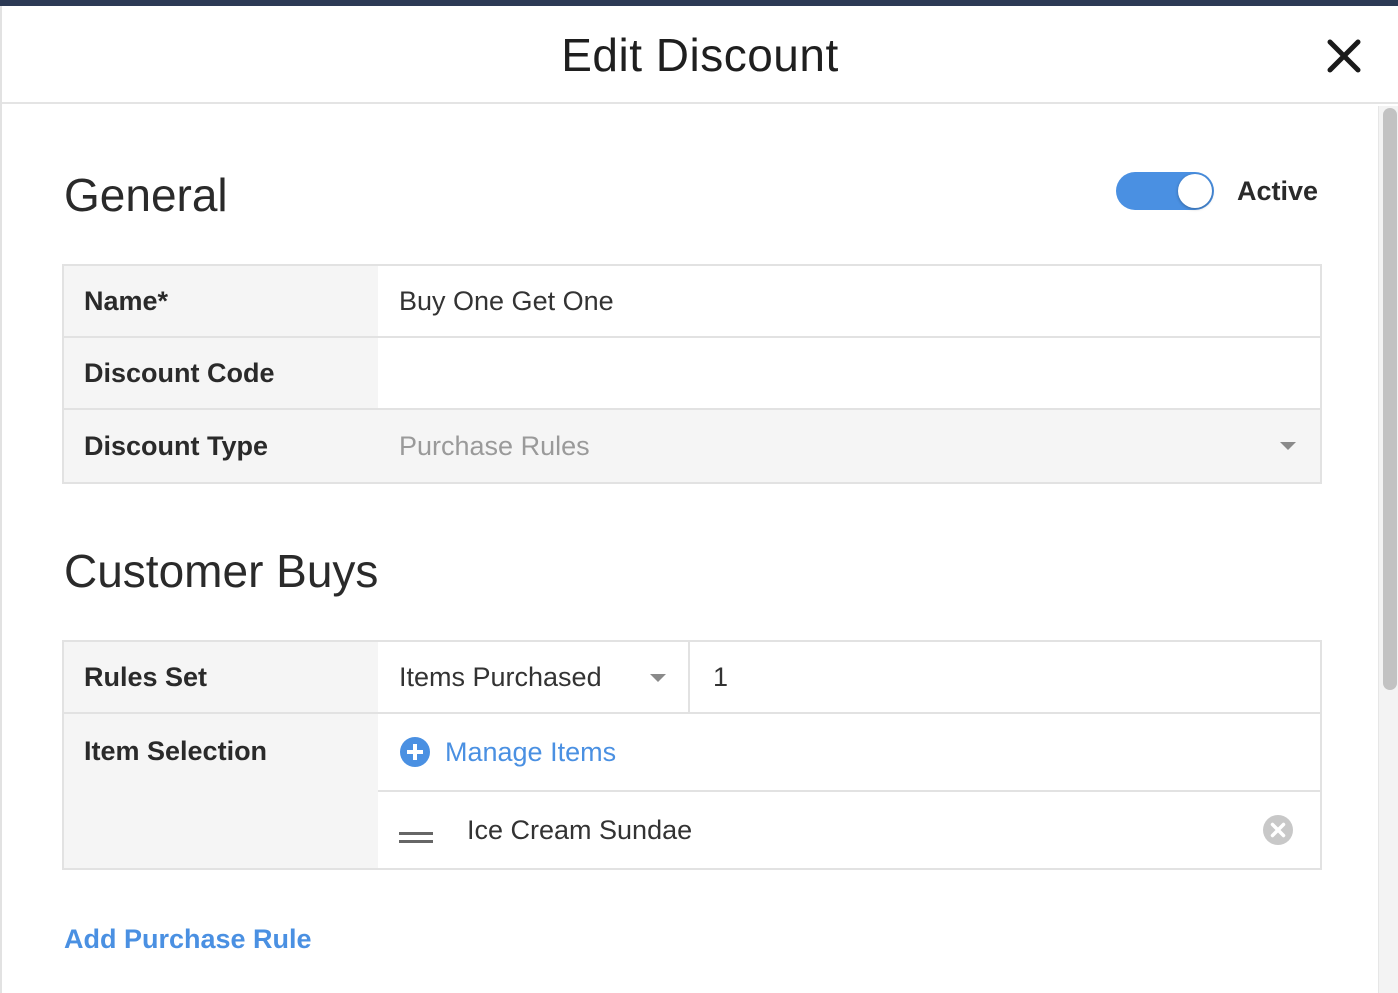 Image resolution: width=1398 pixels, height=993 pixels. What do you see at coordinates (1165, 191) in the screenshot?
I see `active-toggle` at bounding box center [1165, 191].